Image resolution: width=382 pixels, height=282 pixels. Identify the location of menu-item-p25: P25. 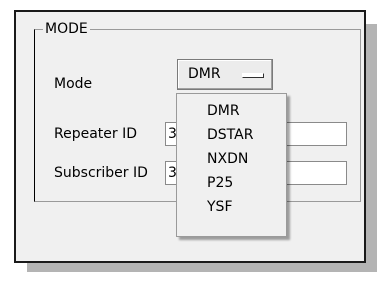
(220, 183).